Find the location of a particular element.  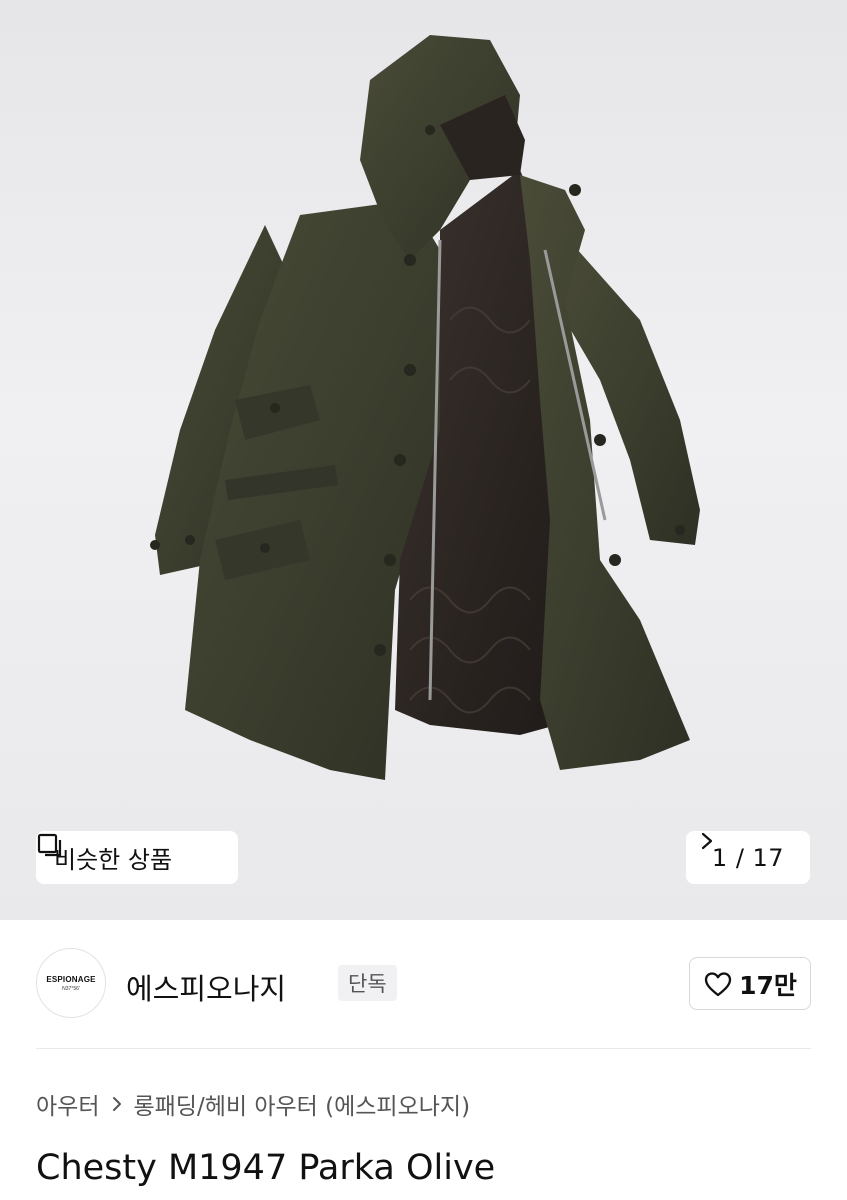

page-count: 1 / 17 is located at coordinates (748, 857).